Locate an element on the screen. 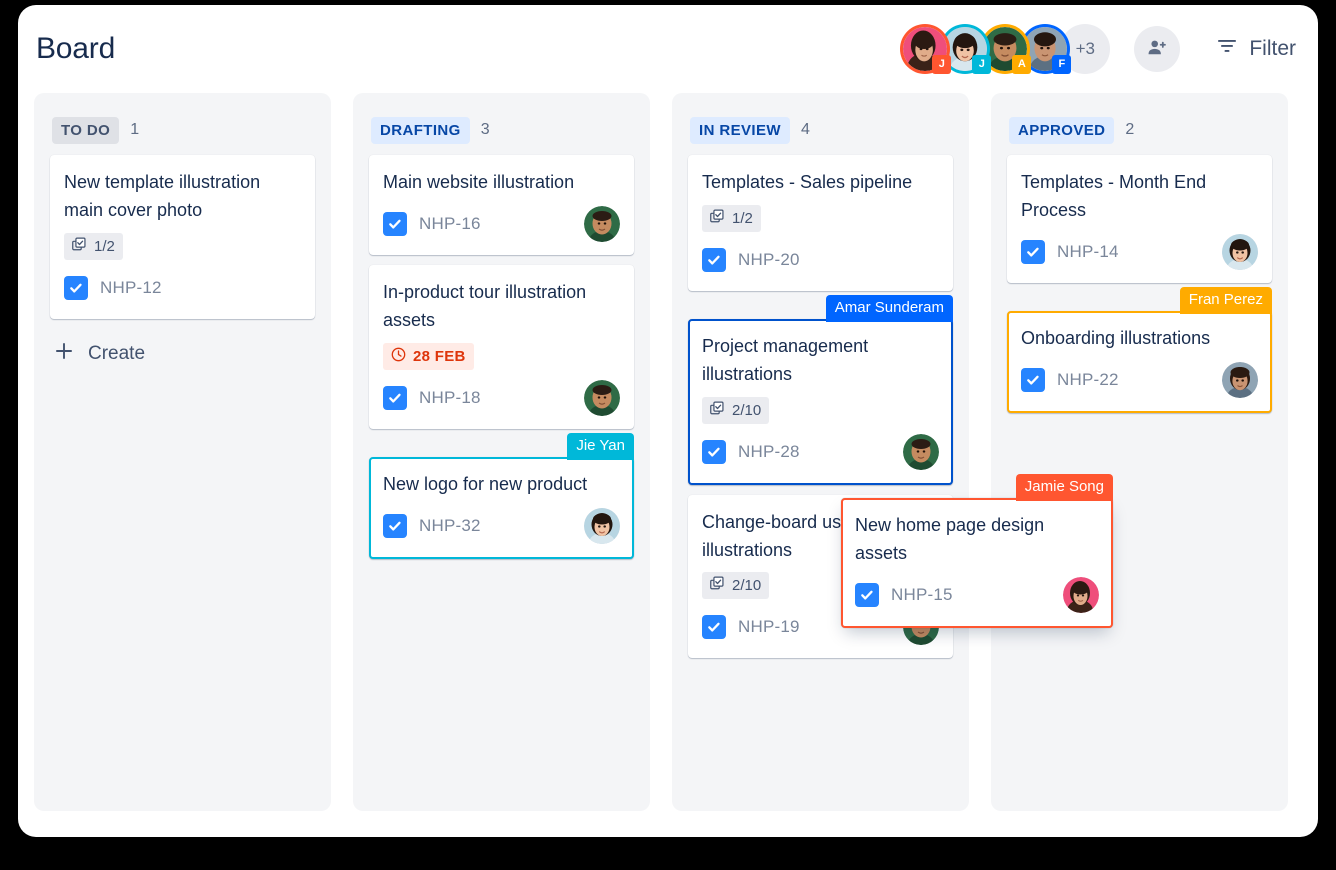 Image resolution: width=1336 pixels, height=870 pixels. page-title: Board is located at coordinates (76, 48).